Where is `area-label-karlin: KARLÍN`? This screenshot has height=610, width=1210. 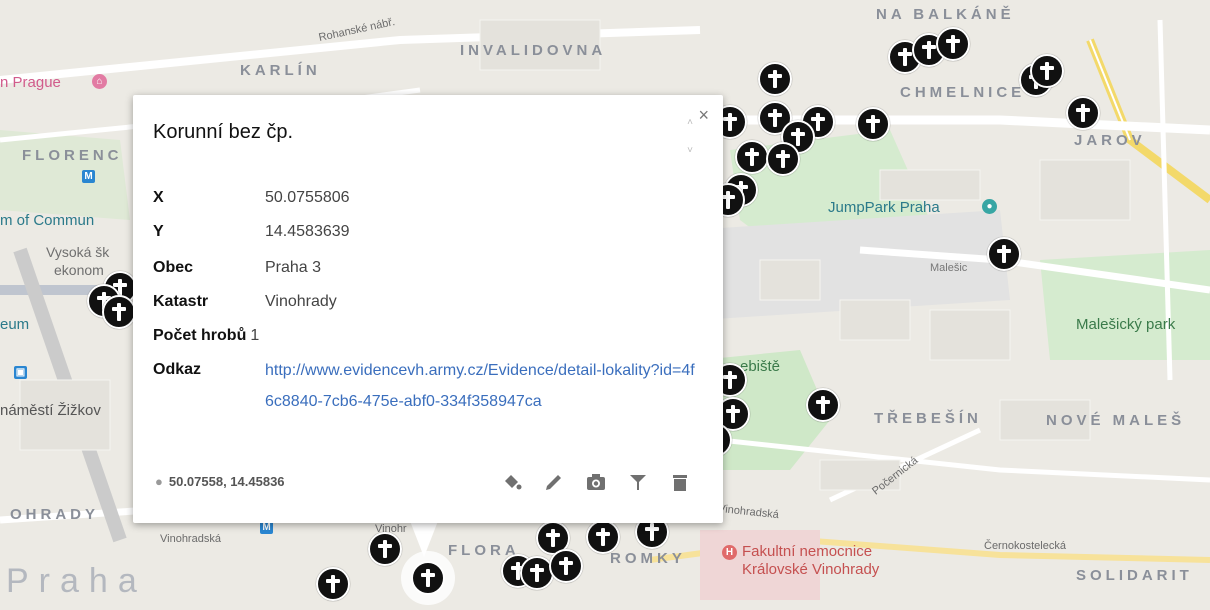
area-label-karlin: KARLÍN is located at coordinates (280, 70).